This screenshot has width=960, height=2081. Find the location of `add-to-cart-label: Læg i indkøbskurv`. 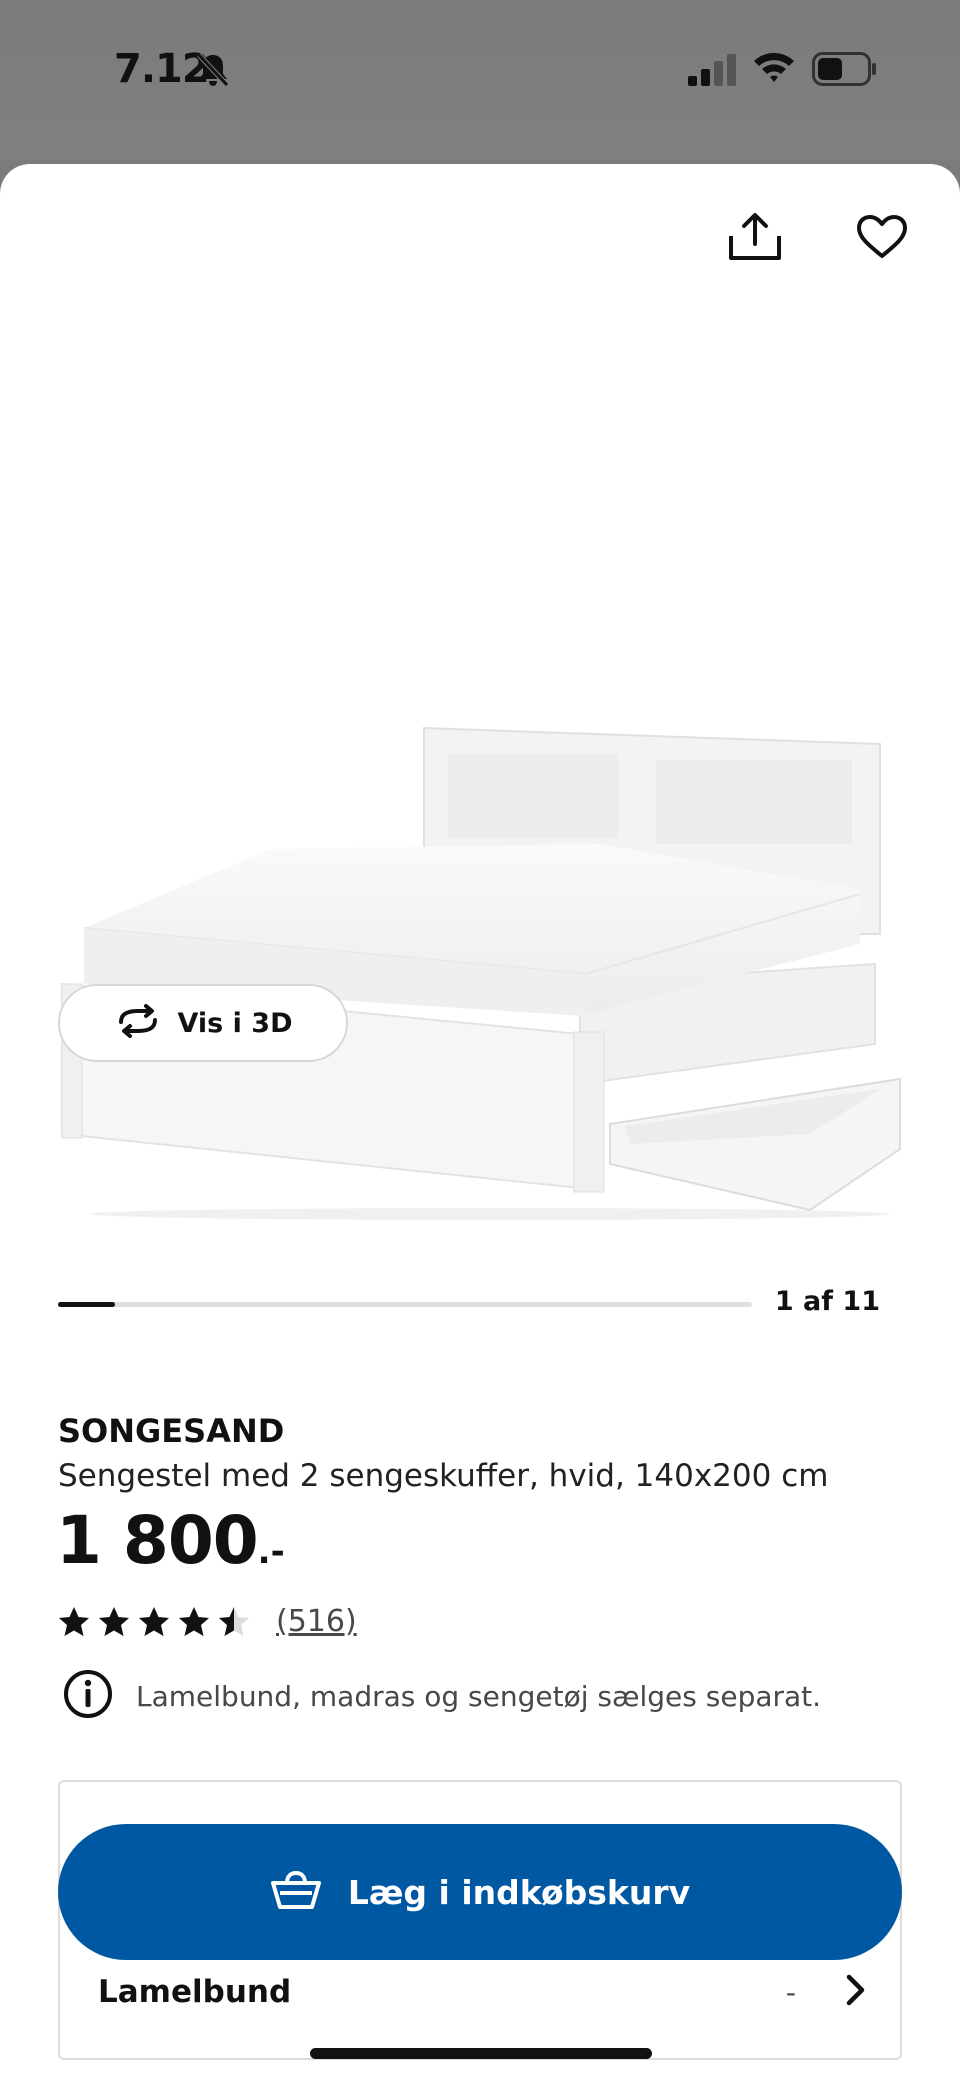

add-to-cart-label: Læg i indkøbskurv is located at coordinates (519, 1892).